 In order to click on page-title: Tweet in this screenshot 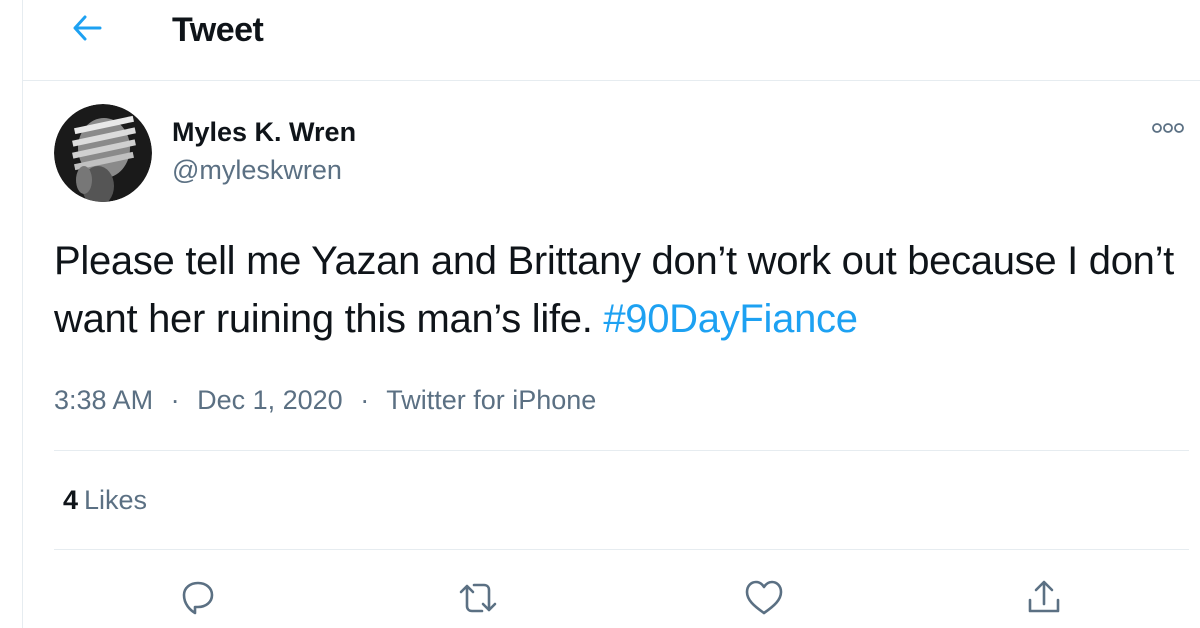, I will do `click(218, 30)`.